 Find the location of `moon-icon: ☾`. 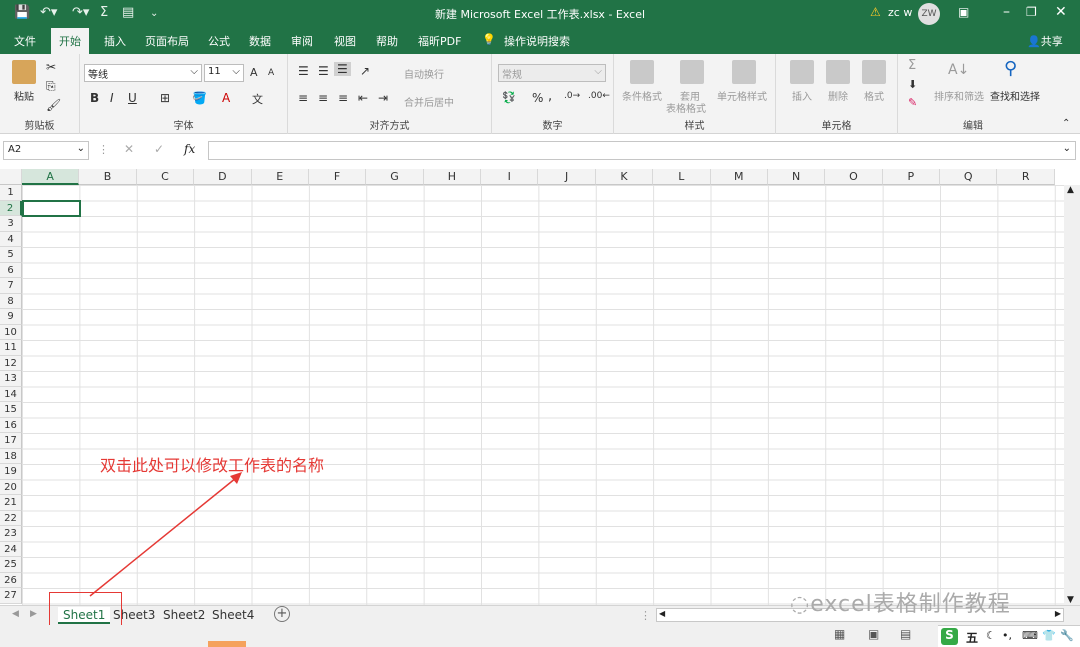

moon-icon: ☾ is located at coordinates (991, 635).